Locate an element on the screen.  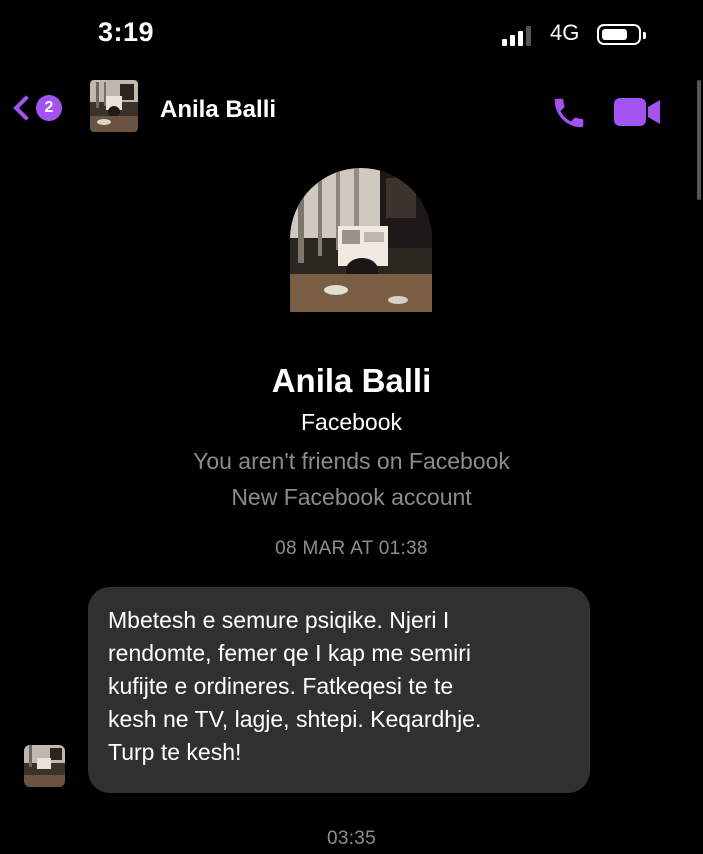
unread-badge: 2 is located at coordinates (49, 108).